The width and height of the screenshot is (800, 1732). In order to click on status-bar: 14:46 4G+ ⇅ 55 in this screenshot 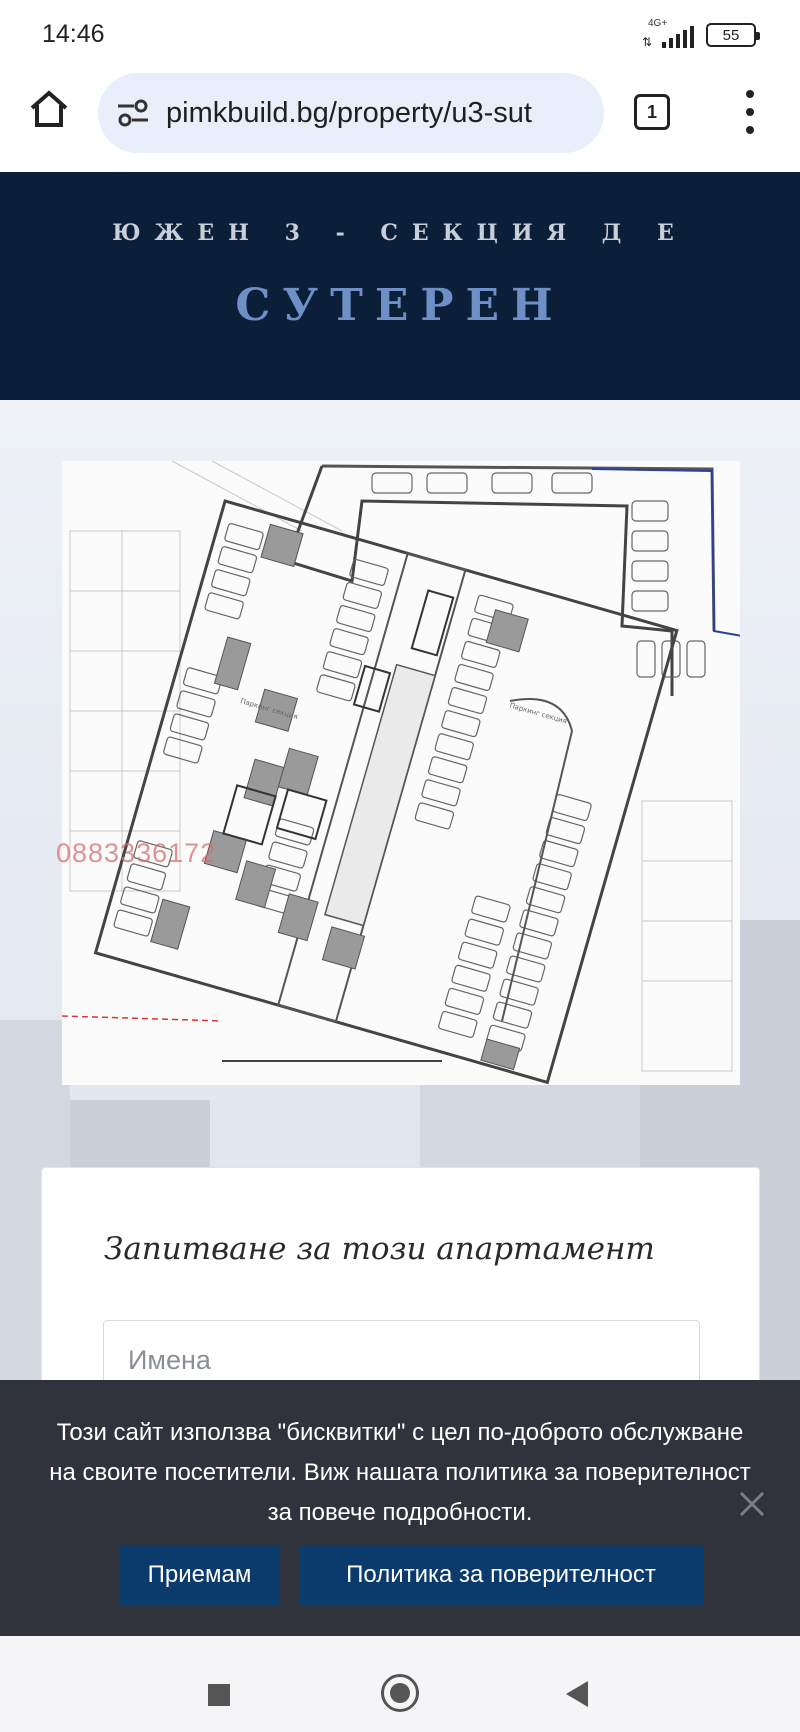, I will do `click(400, 35)`.